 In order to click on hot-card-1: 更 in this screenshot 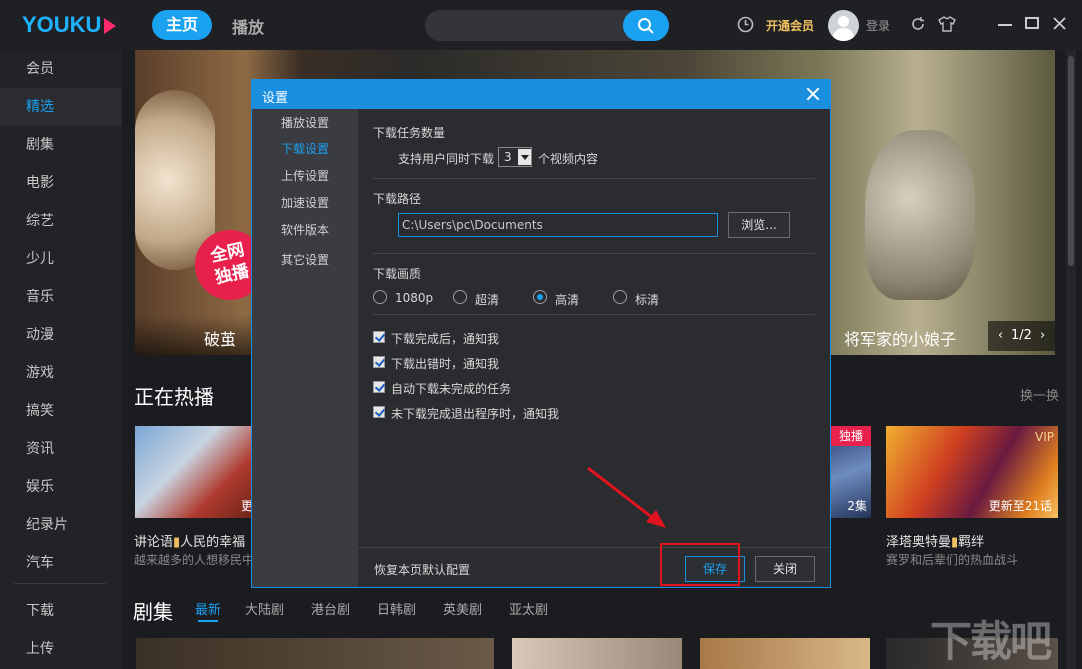, I will do `click(195, 472)`.